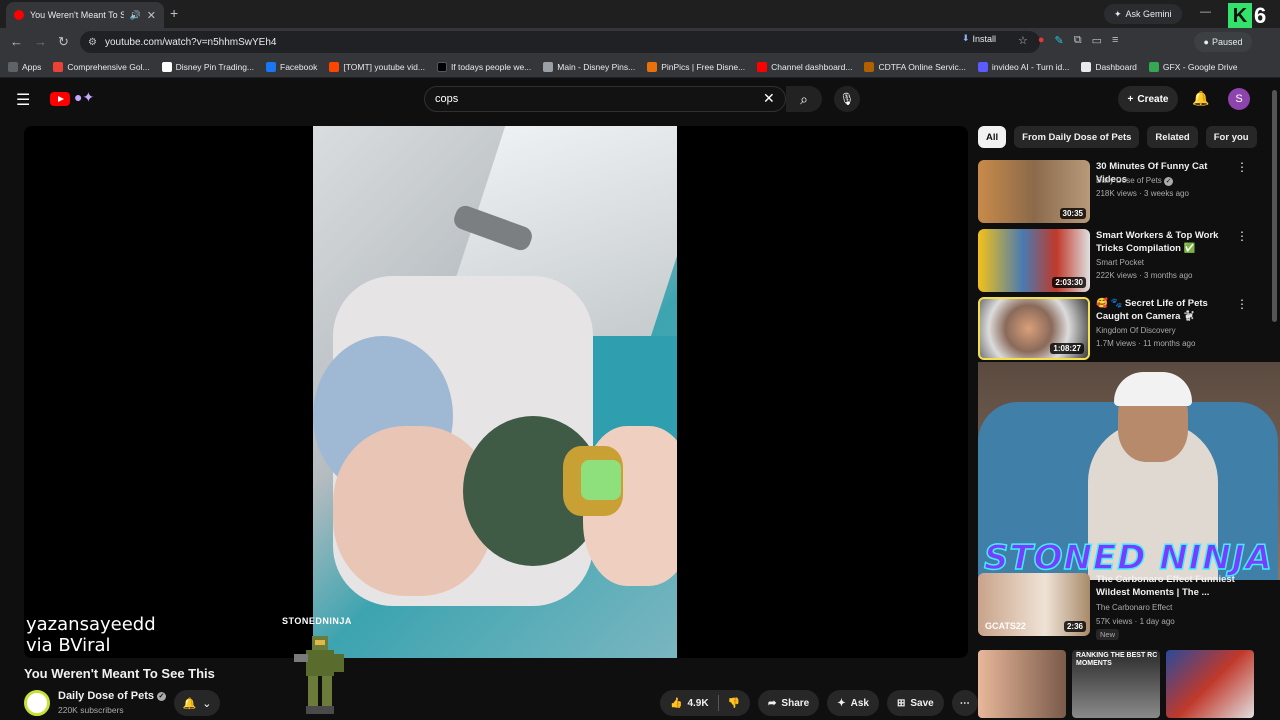  What do you see at coordinates (1274, 206) in the screenshot?
I see `sidebar-scrollbar` at bounding box center [1274, 206].